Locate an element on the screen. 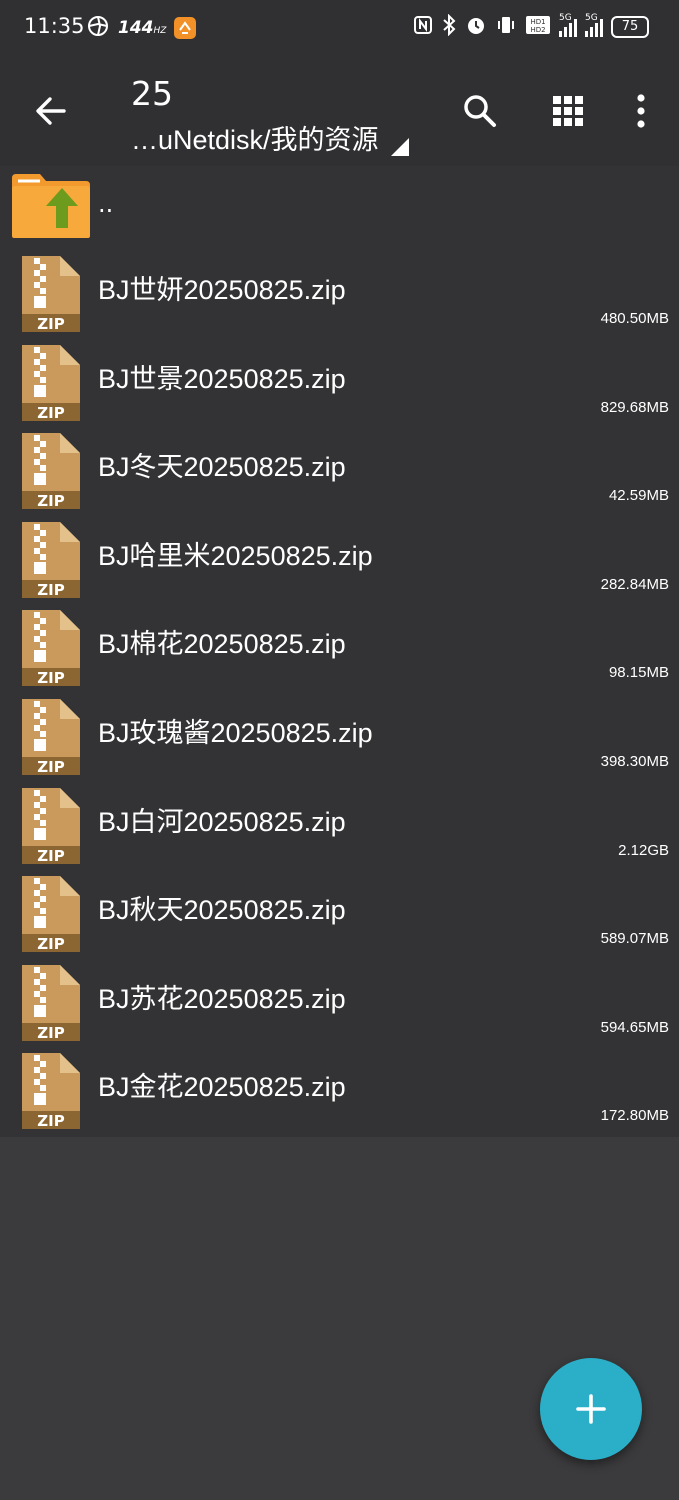 The width and height of the screenshot is (679, 1500). file-name: BJ秋天20250825.zip is located at coordinates (222, 910).